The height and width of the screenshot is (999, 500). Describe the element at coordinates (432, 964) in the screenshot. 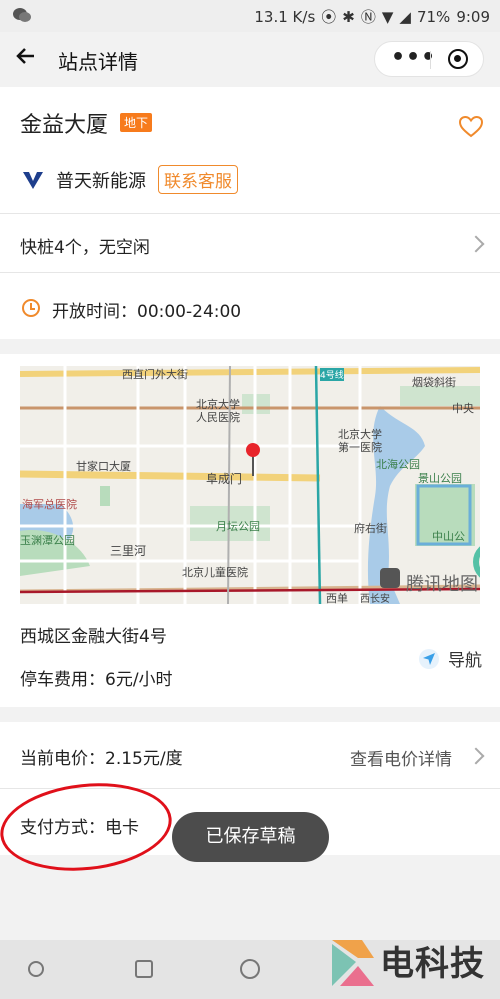

I see `watermark-text: 电科技` at that location.